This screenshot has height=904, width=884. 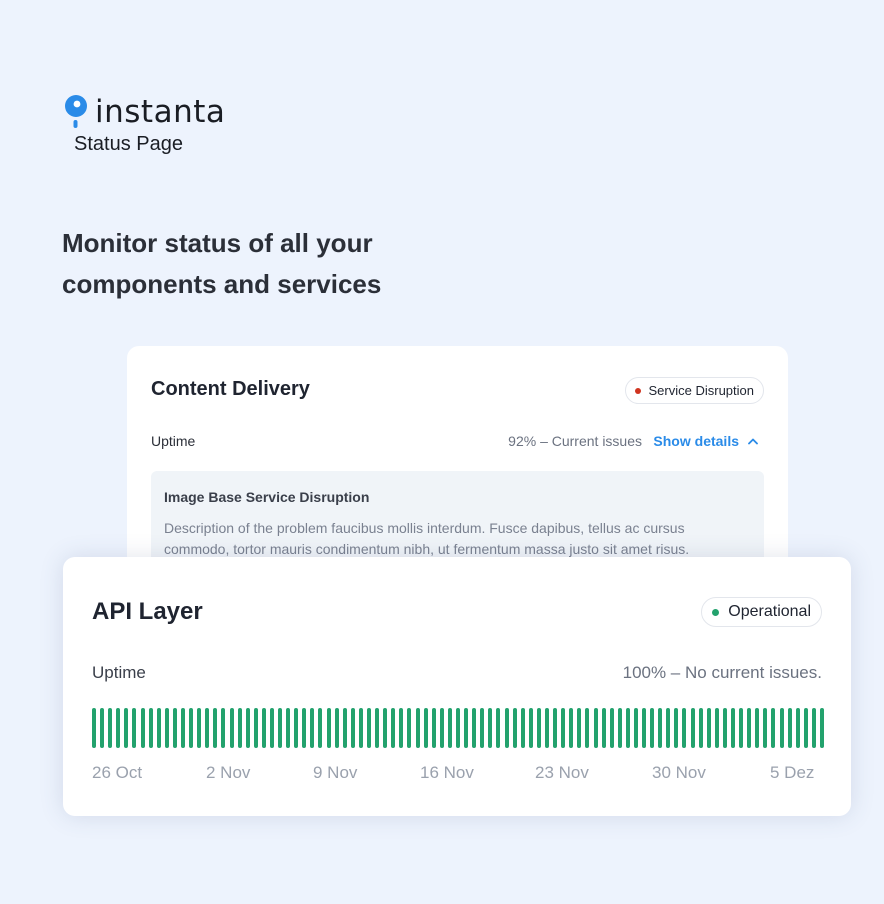 What do you see at coordinates (705, 441) in the screenshot?
I see `show-details-toggle: Show details` at bounding box center [705, 441].